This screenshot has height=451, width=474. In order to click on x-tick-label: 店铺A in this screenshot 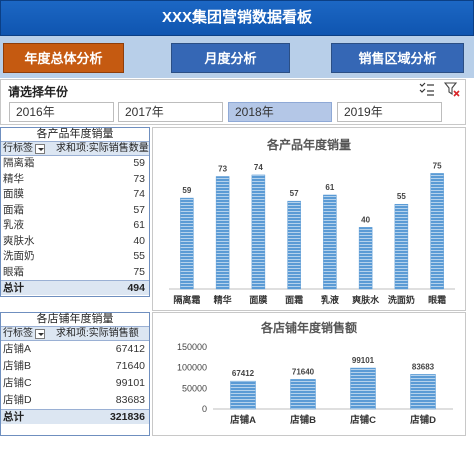, I will do `click(243, 420)`.